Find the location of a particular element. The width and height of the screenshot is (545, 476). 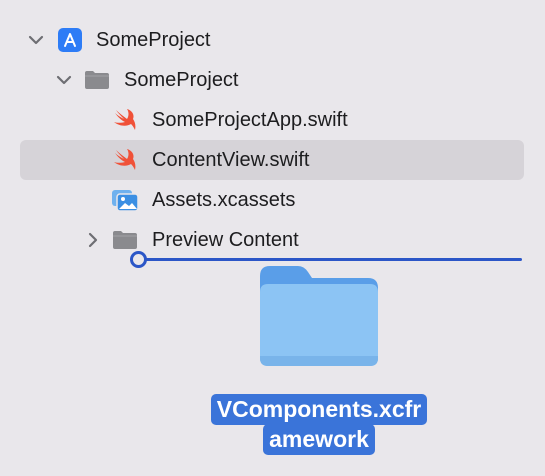

drop-indicator-line is located at coordinates (330, 259).